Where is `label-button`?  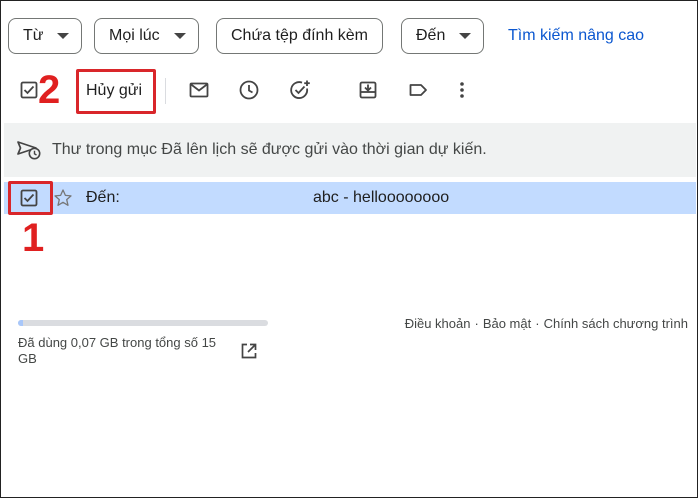 label-button is located at coordinates (418, 90).